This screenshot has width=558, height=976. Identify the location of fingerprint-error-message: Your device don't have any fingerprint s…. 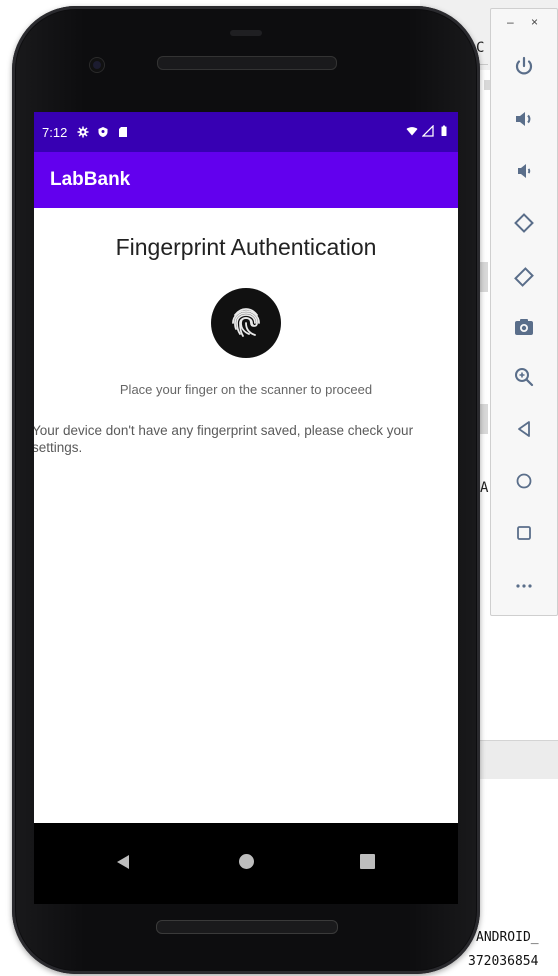
(224, 439).